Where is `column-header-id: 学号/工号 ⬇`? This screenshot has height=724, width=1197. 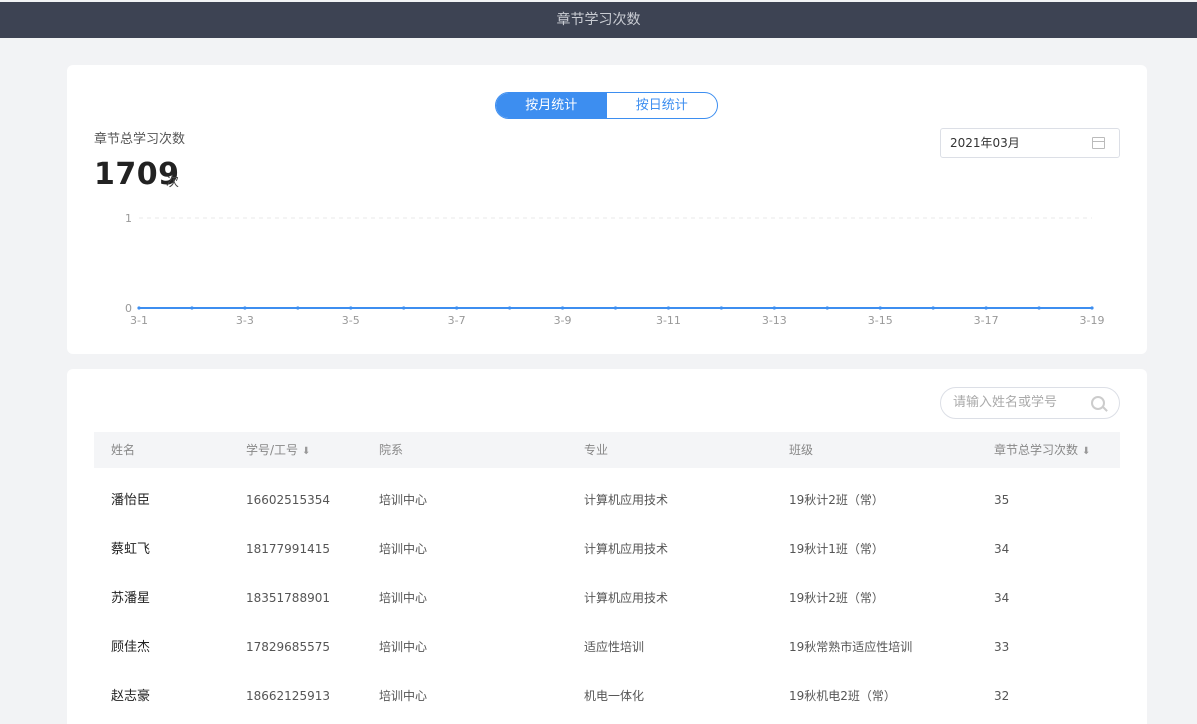 column-header-id: 学号/工号 ⬇ is located at coordinates (278, 451).